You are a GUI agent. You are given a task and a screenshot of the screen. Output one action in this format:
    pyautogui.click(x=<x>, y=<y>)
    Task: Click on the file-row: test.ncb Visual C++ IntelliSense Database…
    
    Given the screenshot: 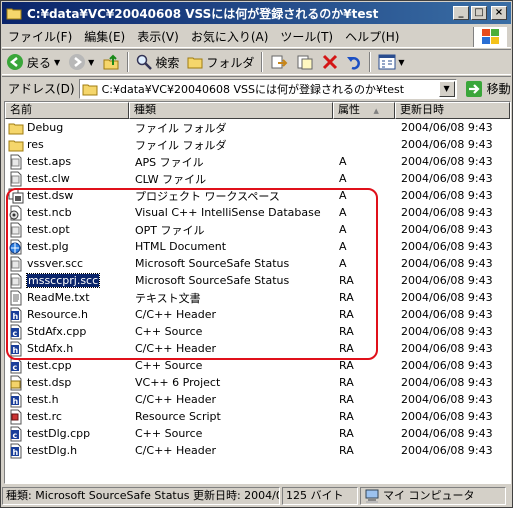 What is the action you would take?
    pyautogui.click(x=257, y=212)
    